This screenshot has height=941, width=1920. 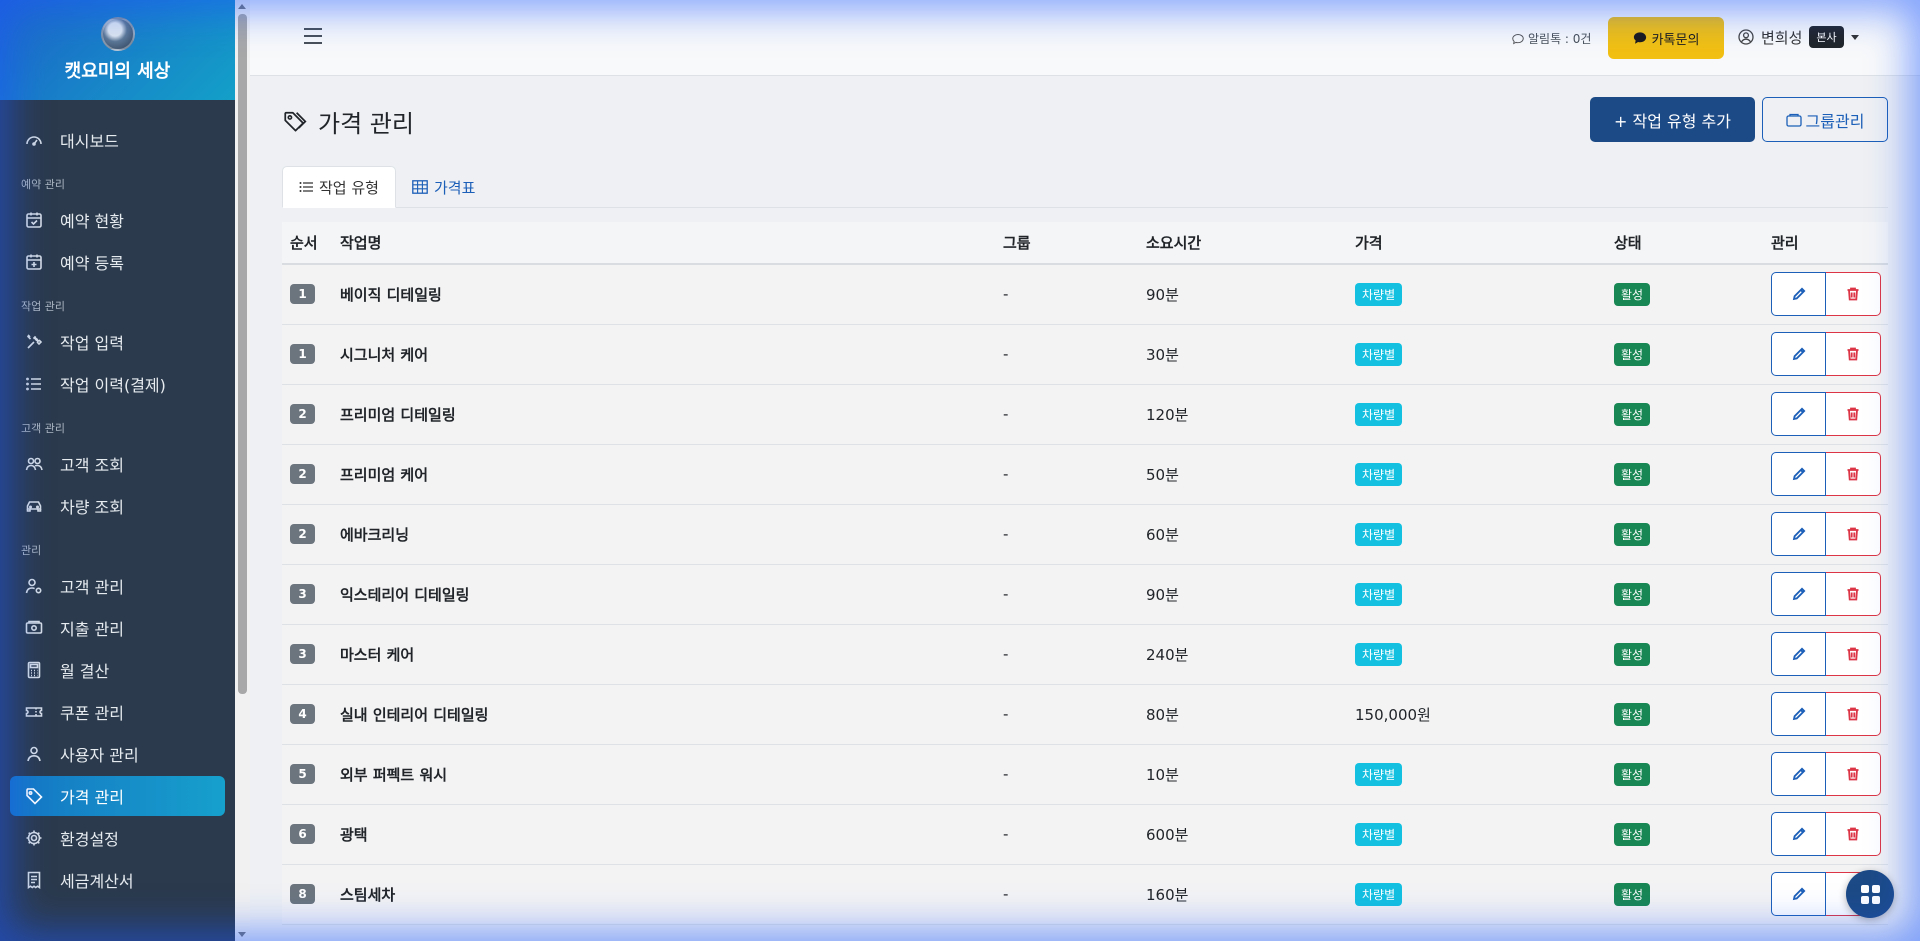 I want to click on quick-menu-button, so click(x=1870, y=894).